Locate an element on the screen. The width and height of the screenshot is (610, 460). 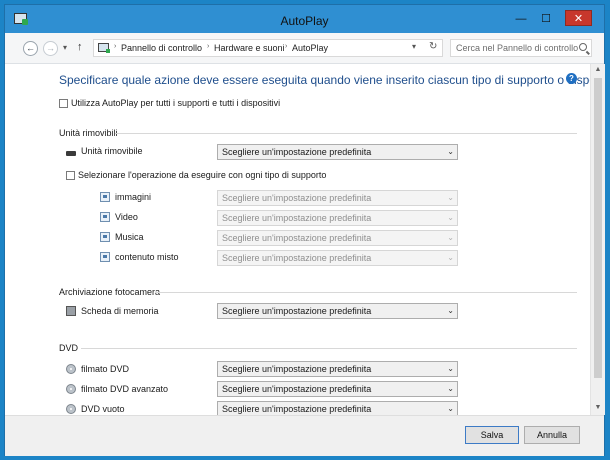
back-button: ← is located at coordinates (30, 48).